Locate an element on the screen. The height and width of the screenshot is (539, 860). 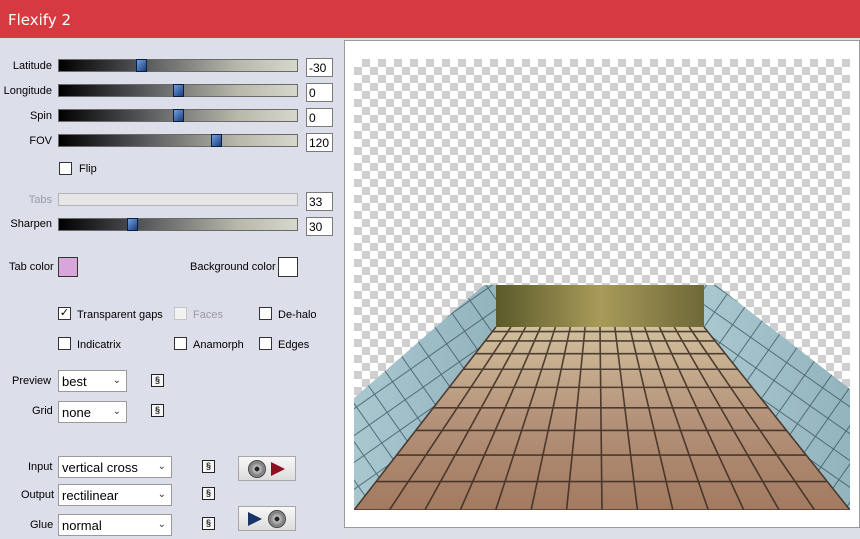
glue-select-value: normal is located at coordinates (82, 525).